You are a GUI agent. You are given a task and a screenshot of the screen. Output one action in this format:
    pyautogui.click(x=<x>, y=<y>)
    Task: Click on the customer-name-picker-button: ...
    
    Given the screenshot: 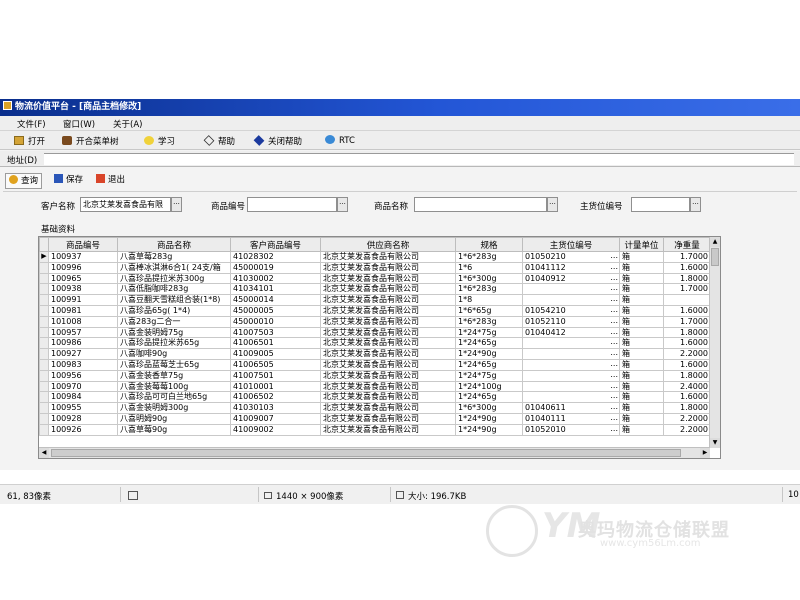 What is the action you would take?
    pyautogui.click(x=176, y=204)
    